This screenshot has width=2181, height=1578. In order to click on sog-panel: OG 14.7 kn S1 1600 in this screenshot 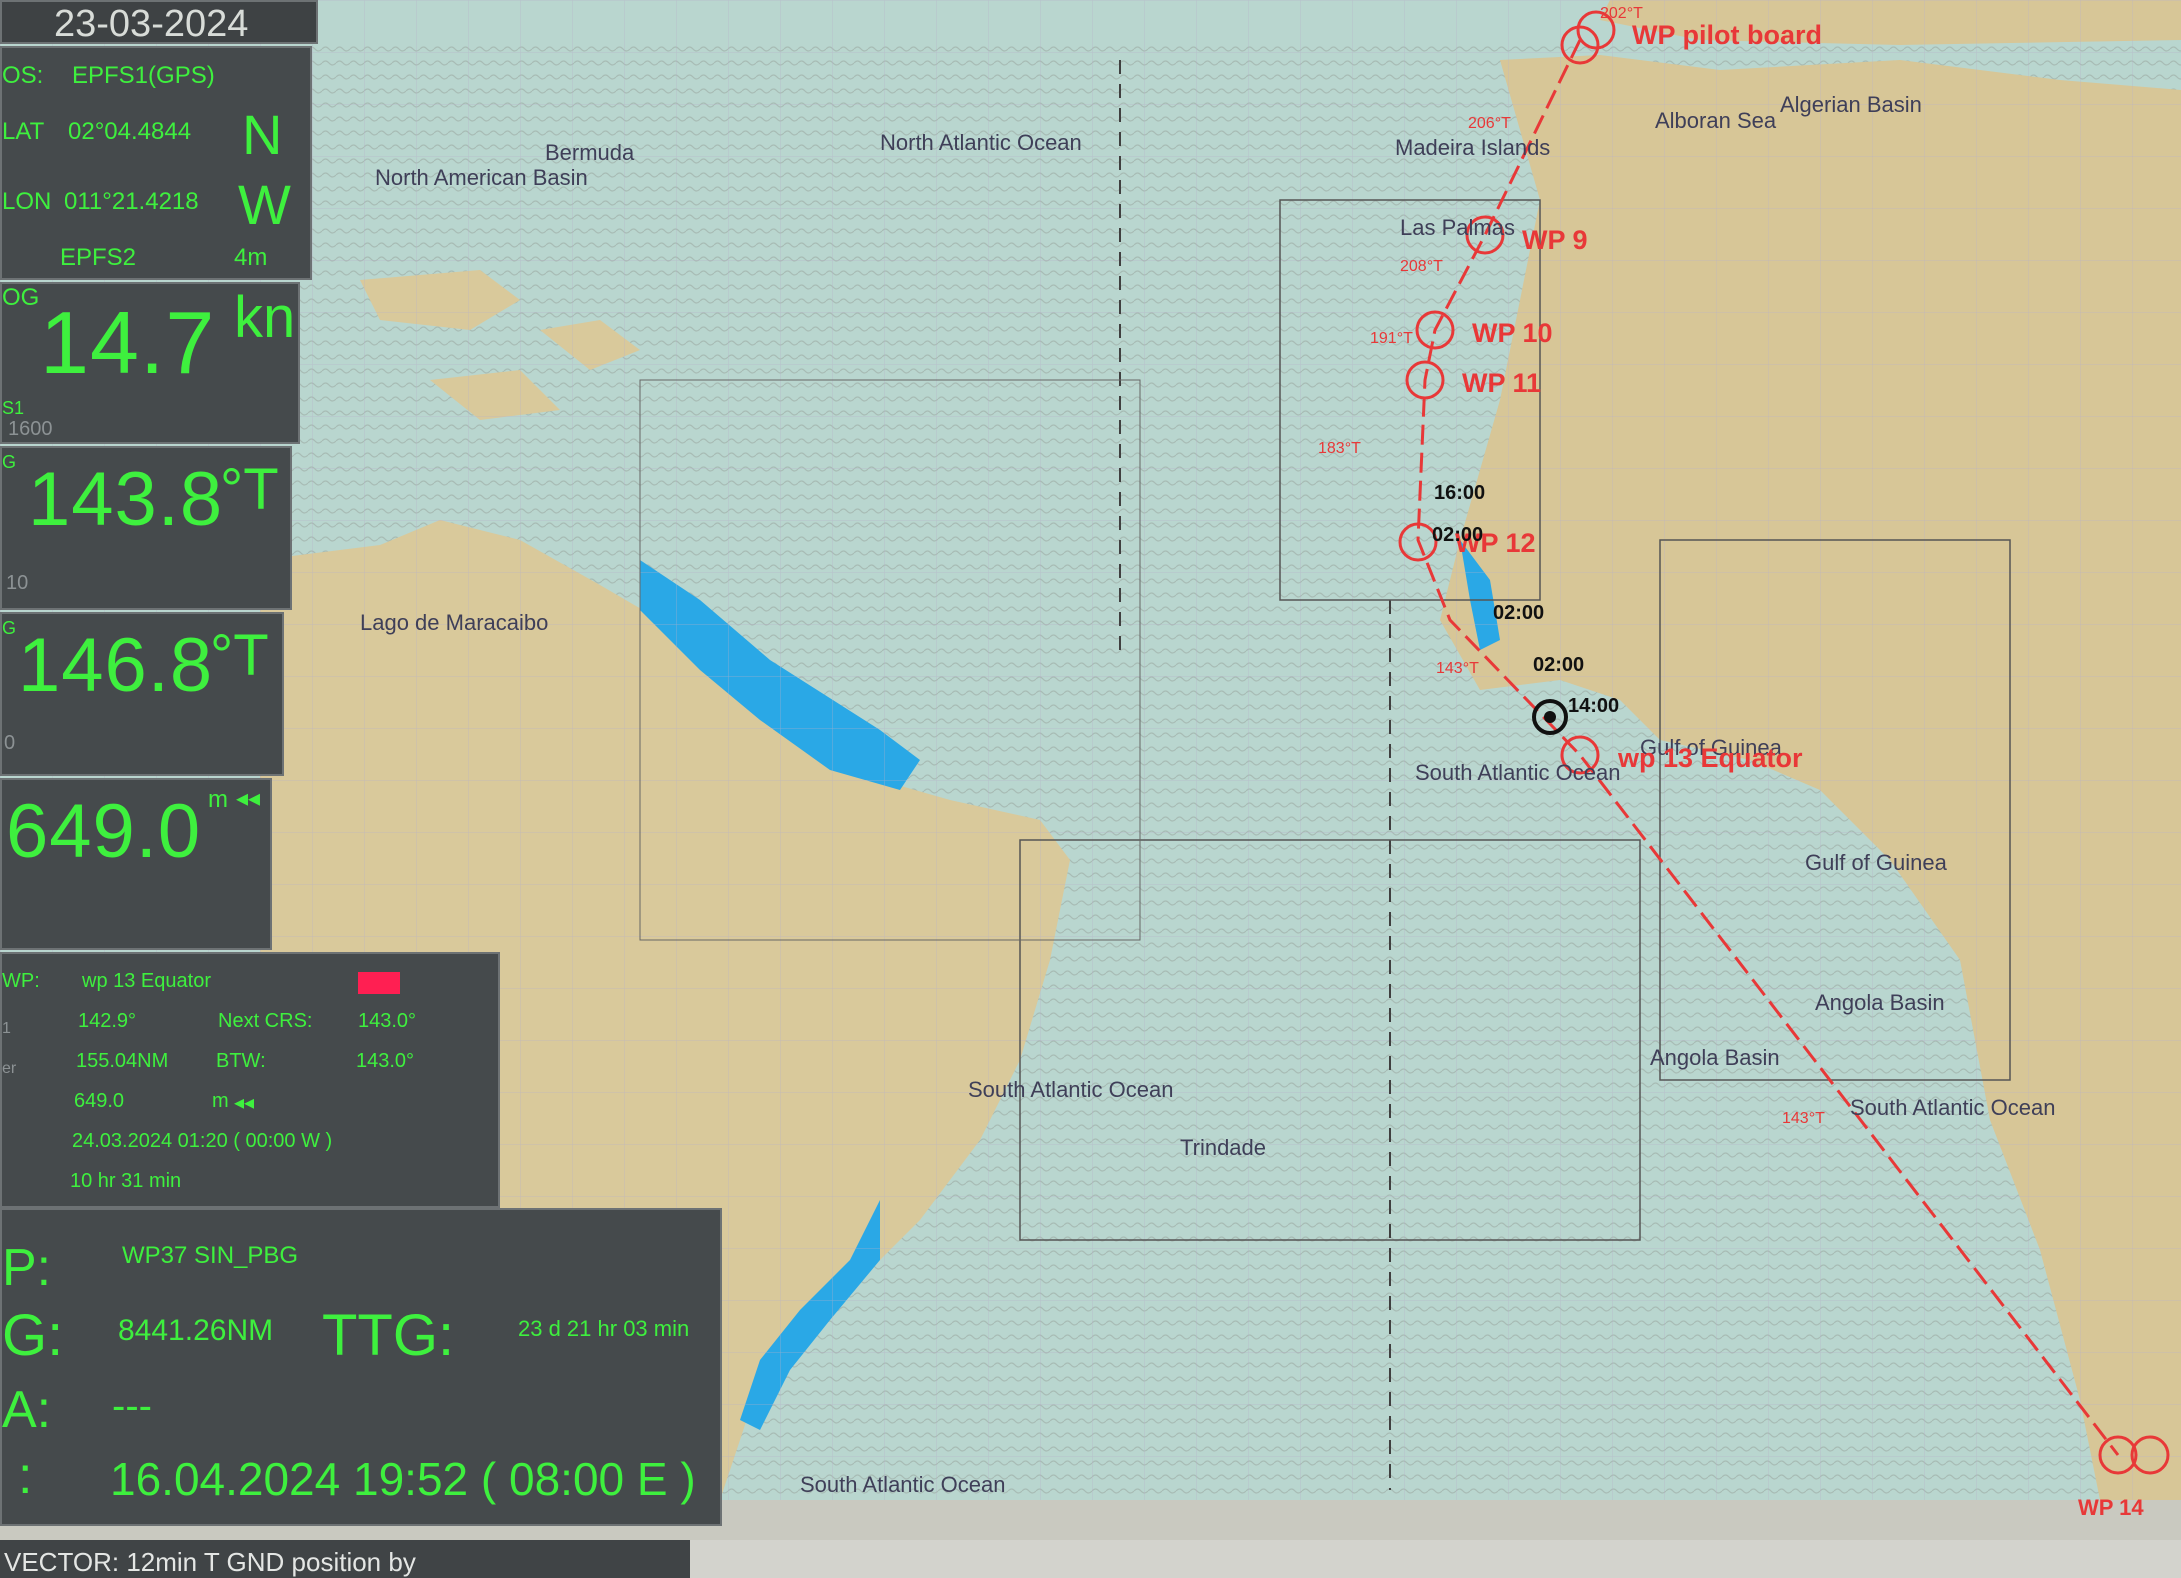, I will do `click(150, 363)`.